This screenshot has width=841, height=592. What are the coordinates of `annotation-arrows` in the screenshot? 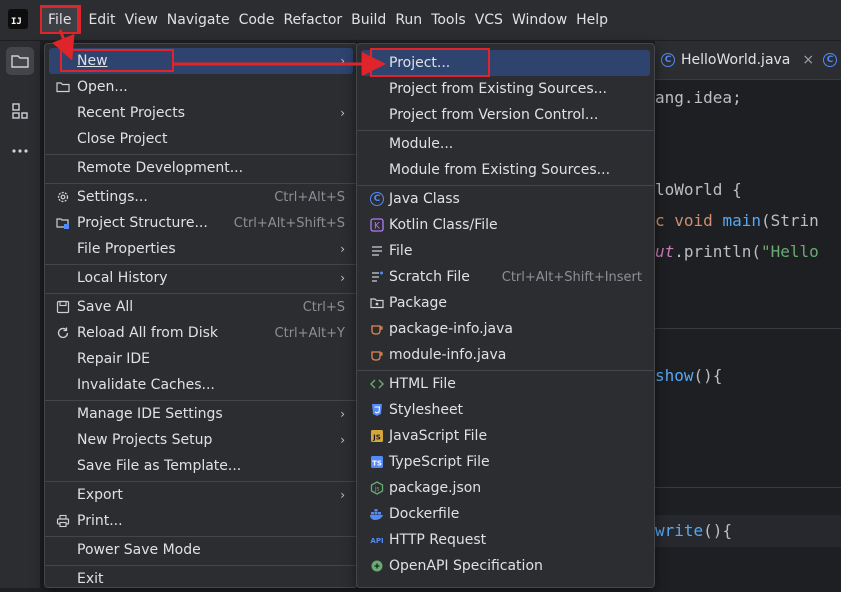 It's located at (219, 52).